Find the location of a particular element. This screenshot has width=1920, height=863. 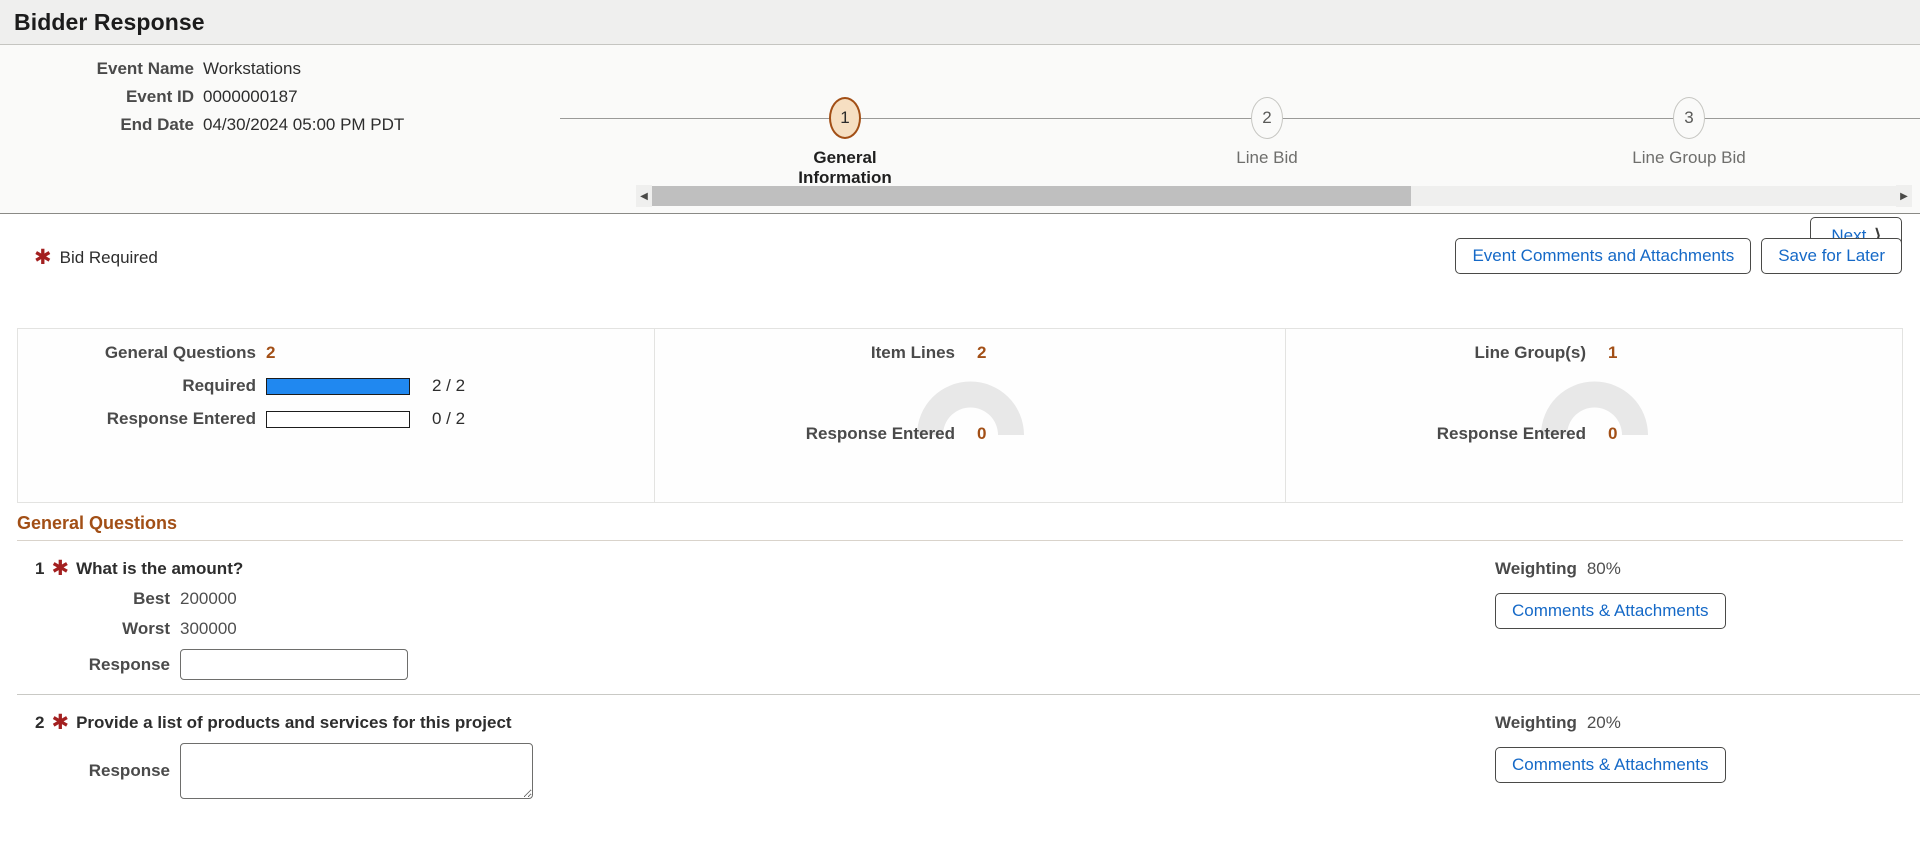

response-entered-label: Response Entered is located at coordinates (181, 418).